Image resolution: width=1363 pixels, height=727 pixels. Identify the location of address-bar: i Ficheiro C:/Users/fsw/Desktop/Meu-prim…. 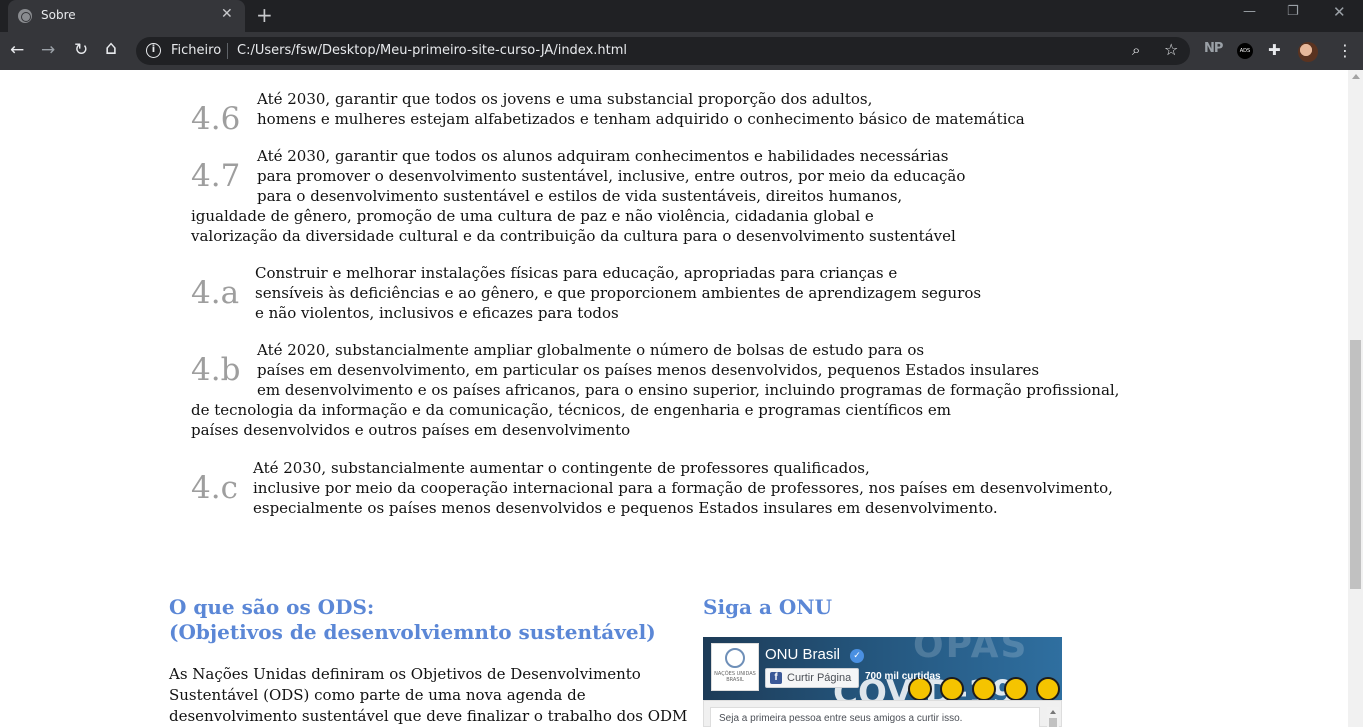
(663, 51).